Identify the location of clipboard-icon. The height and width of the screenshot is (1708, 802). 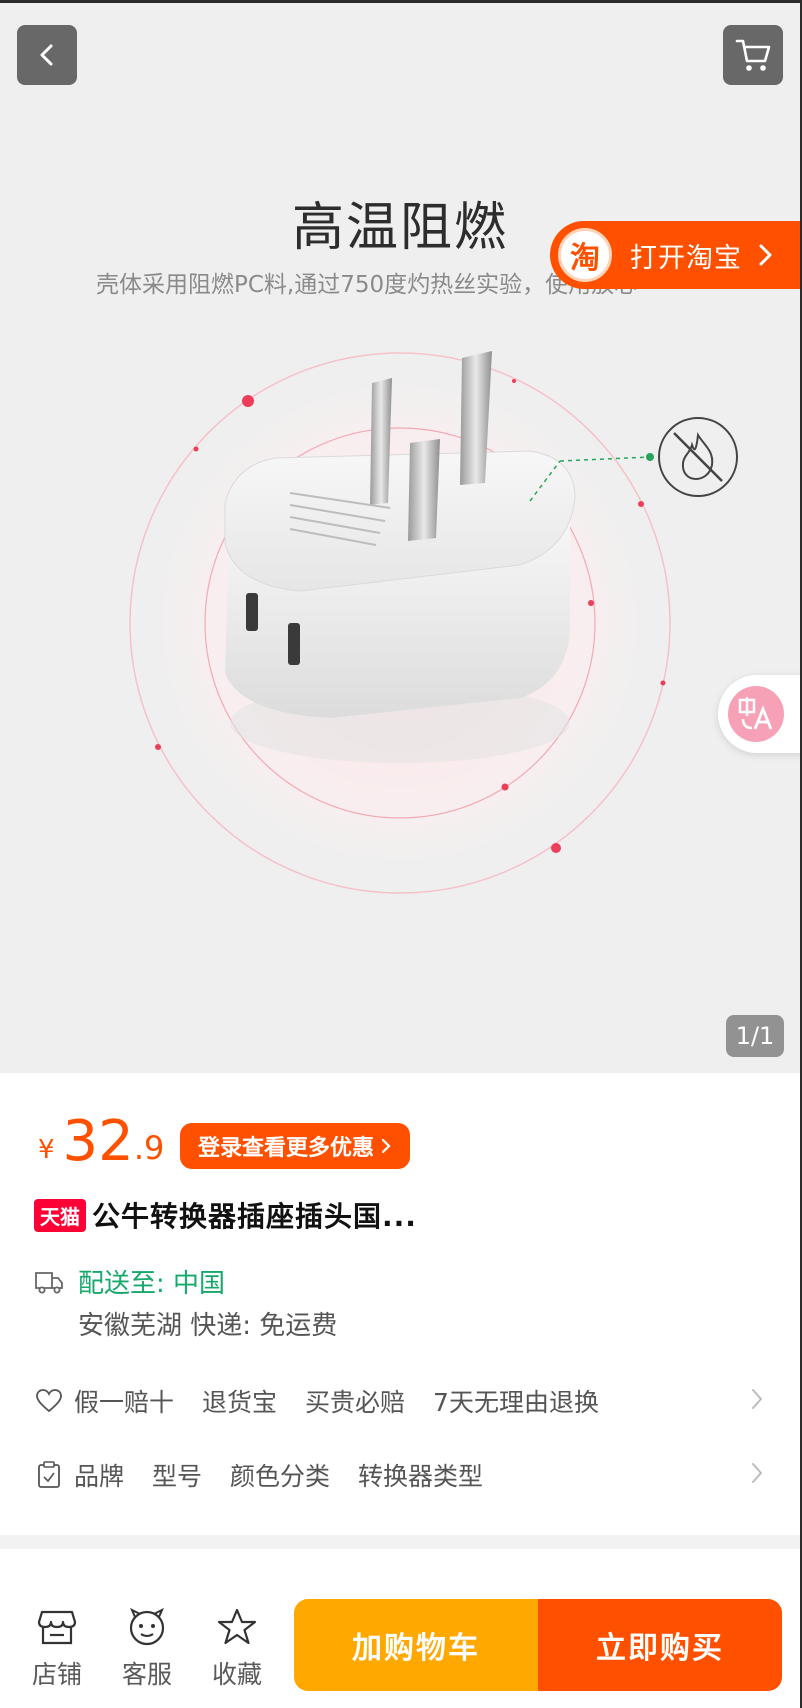
(49, 1475).